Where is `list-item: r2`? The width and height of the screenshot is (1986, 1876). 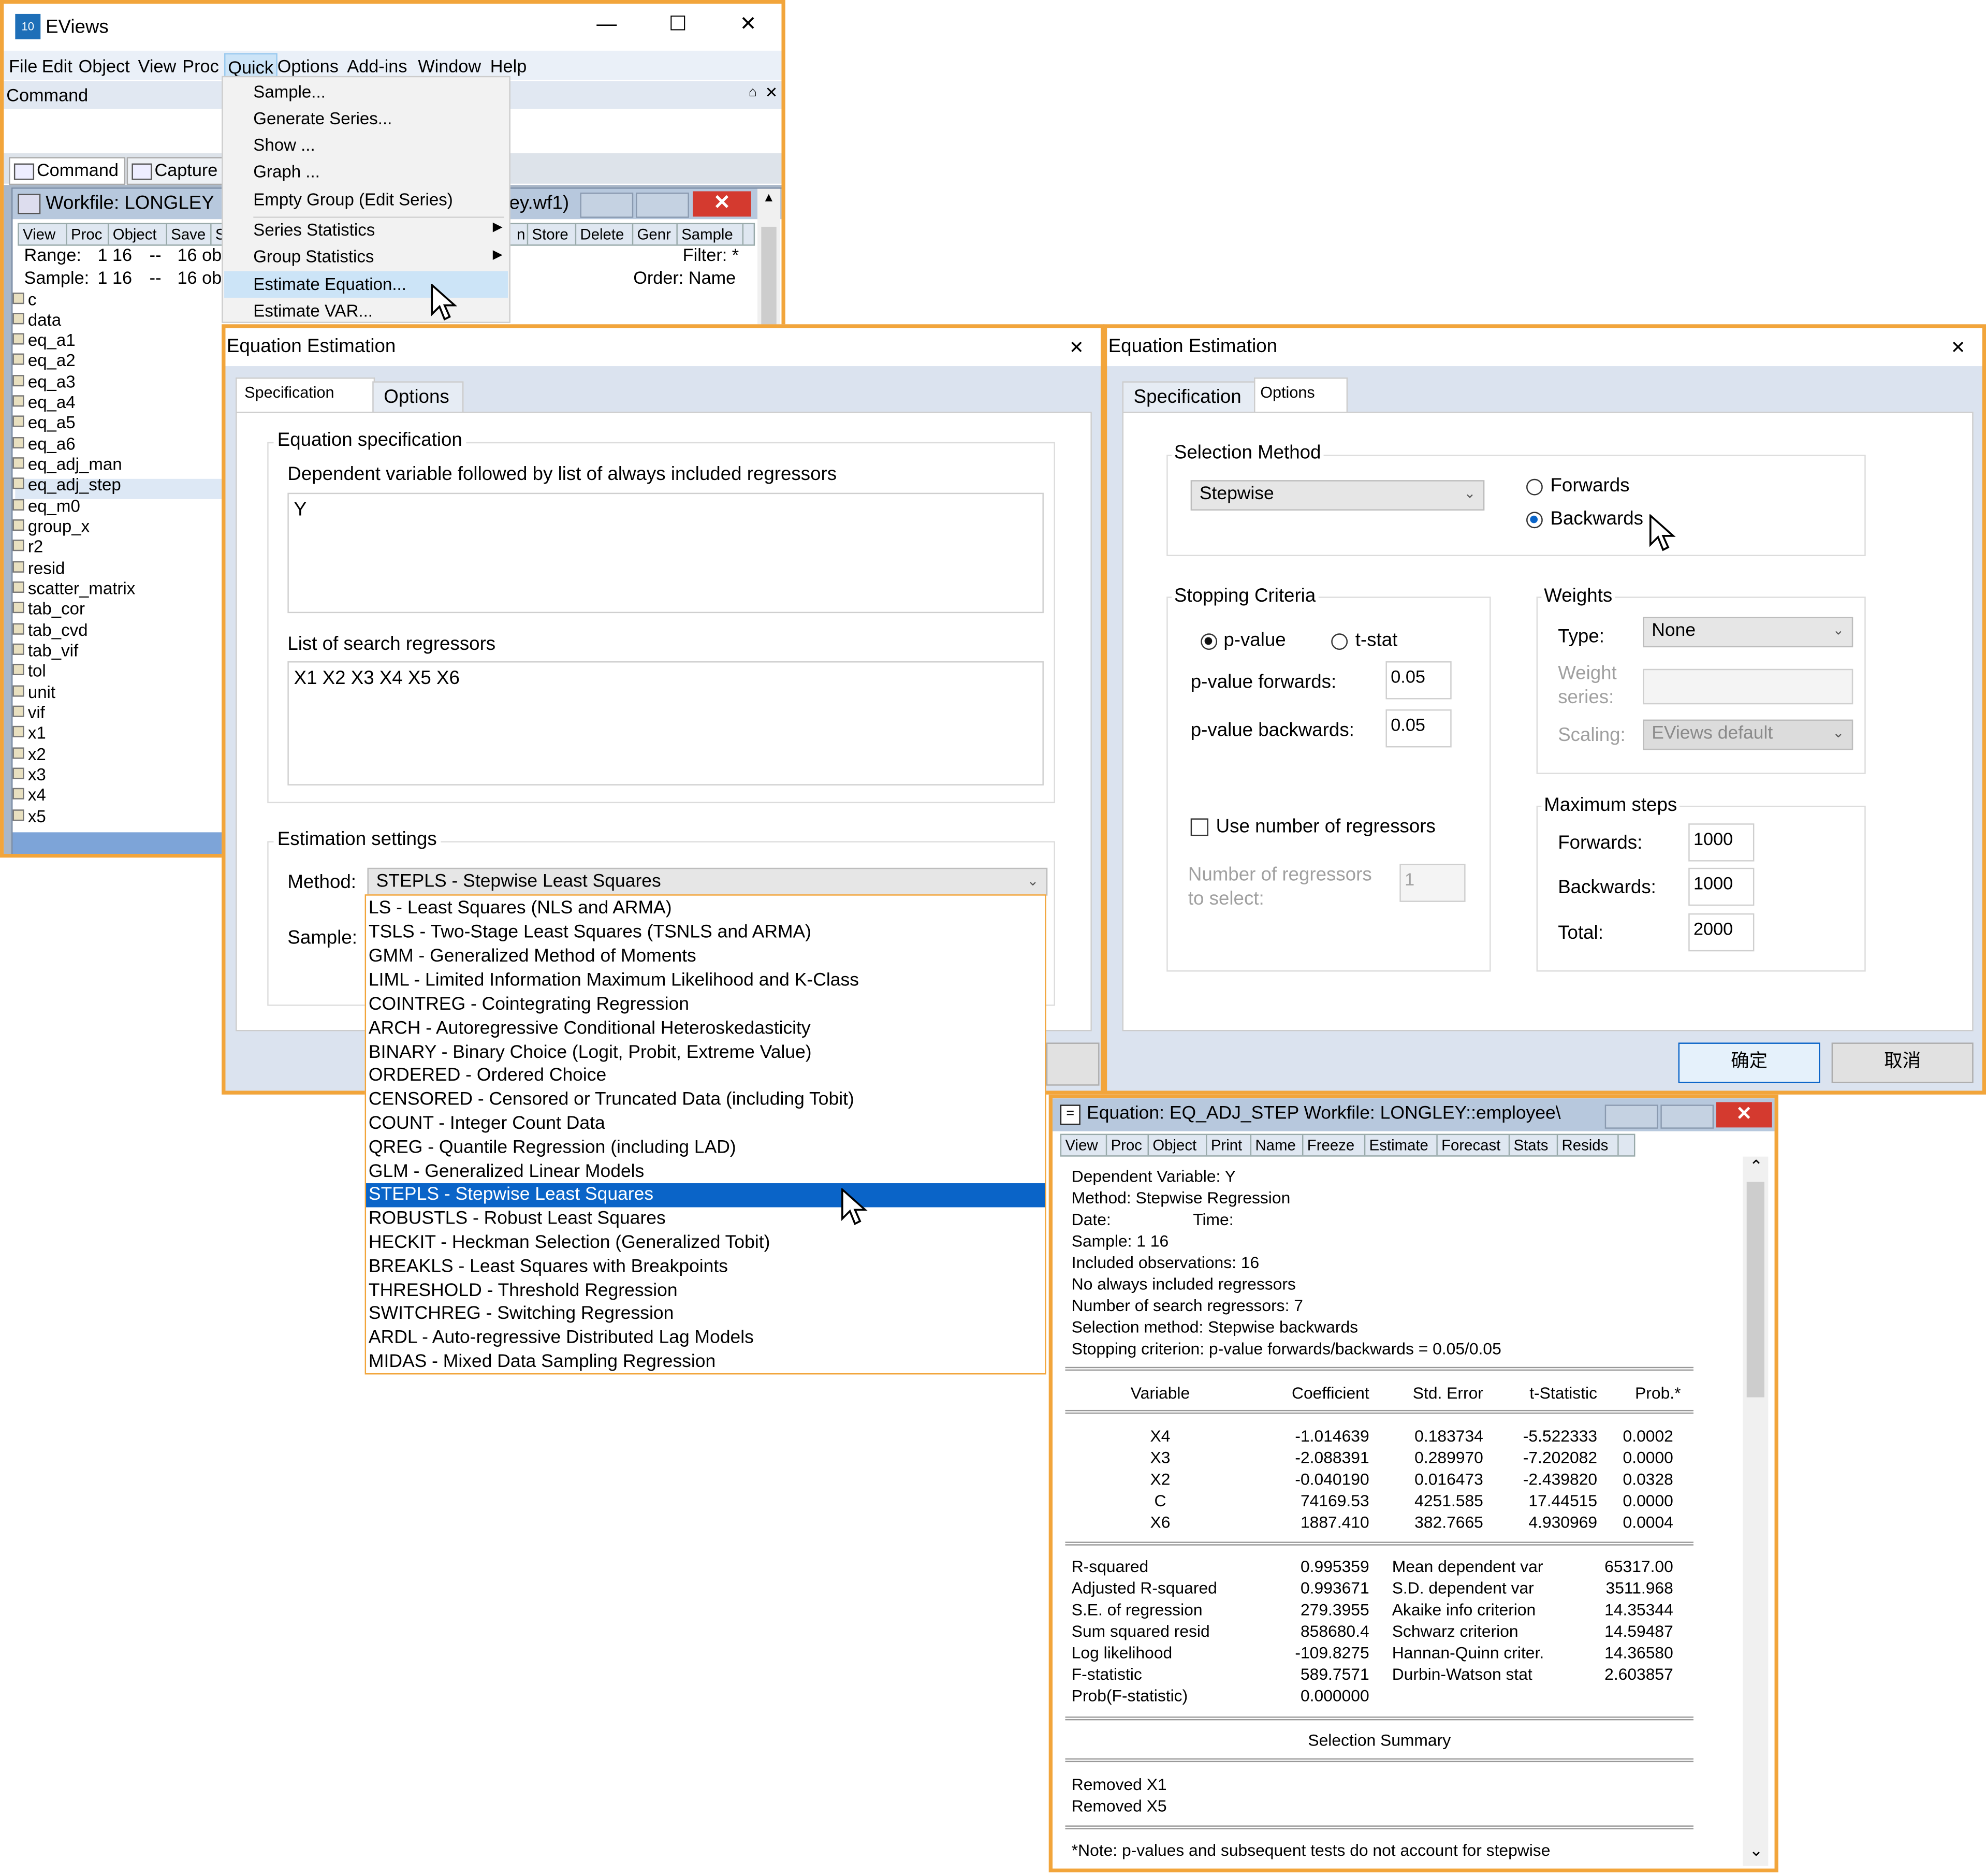 list-item: r2 is located at coordinates (27, 547).